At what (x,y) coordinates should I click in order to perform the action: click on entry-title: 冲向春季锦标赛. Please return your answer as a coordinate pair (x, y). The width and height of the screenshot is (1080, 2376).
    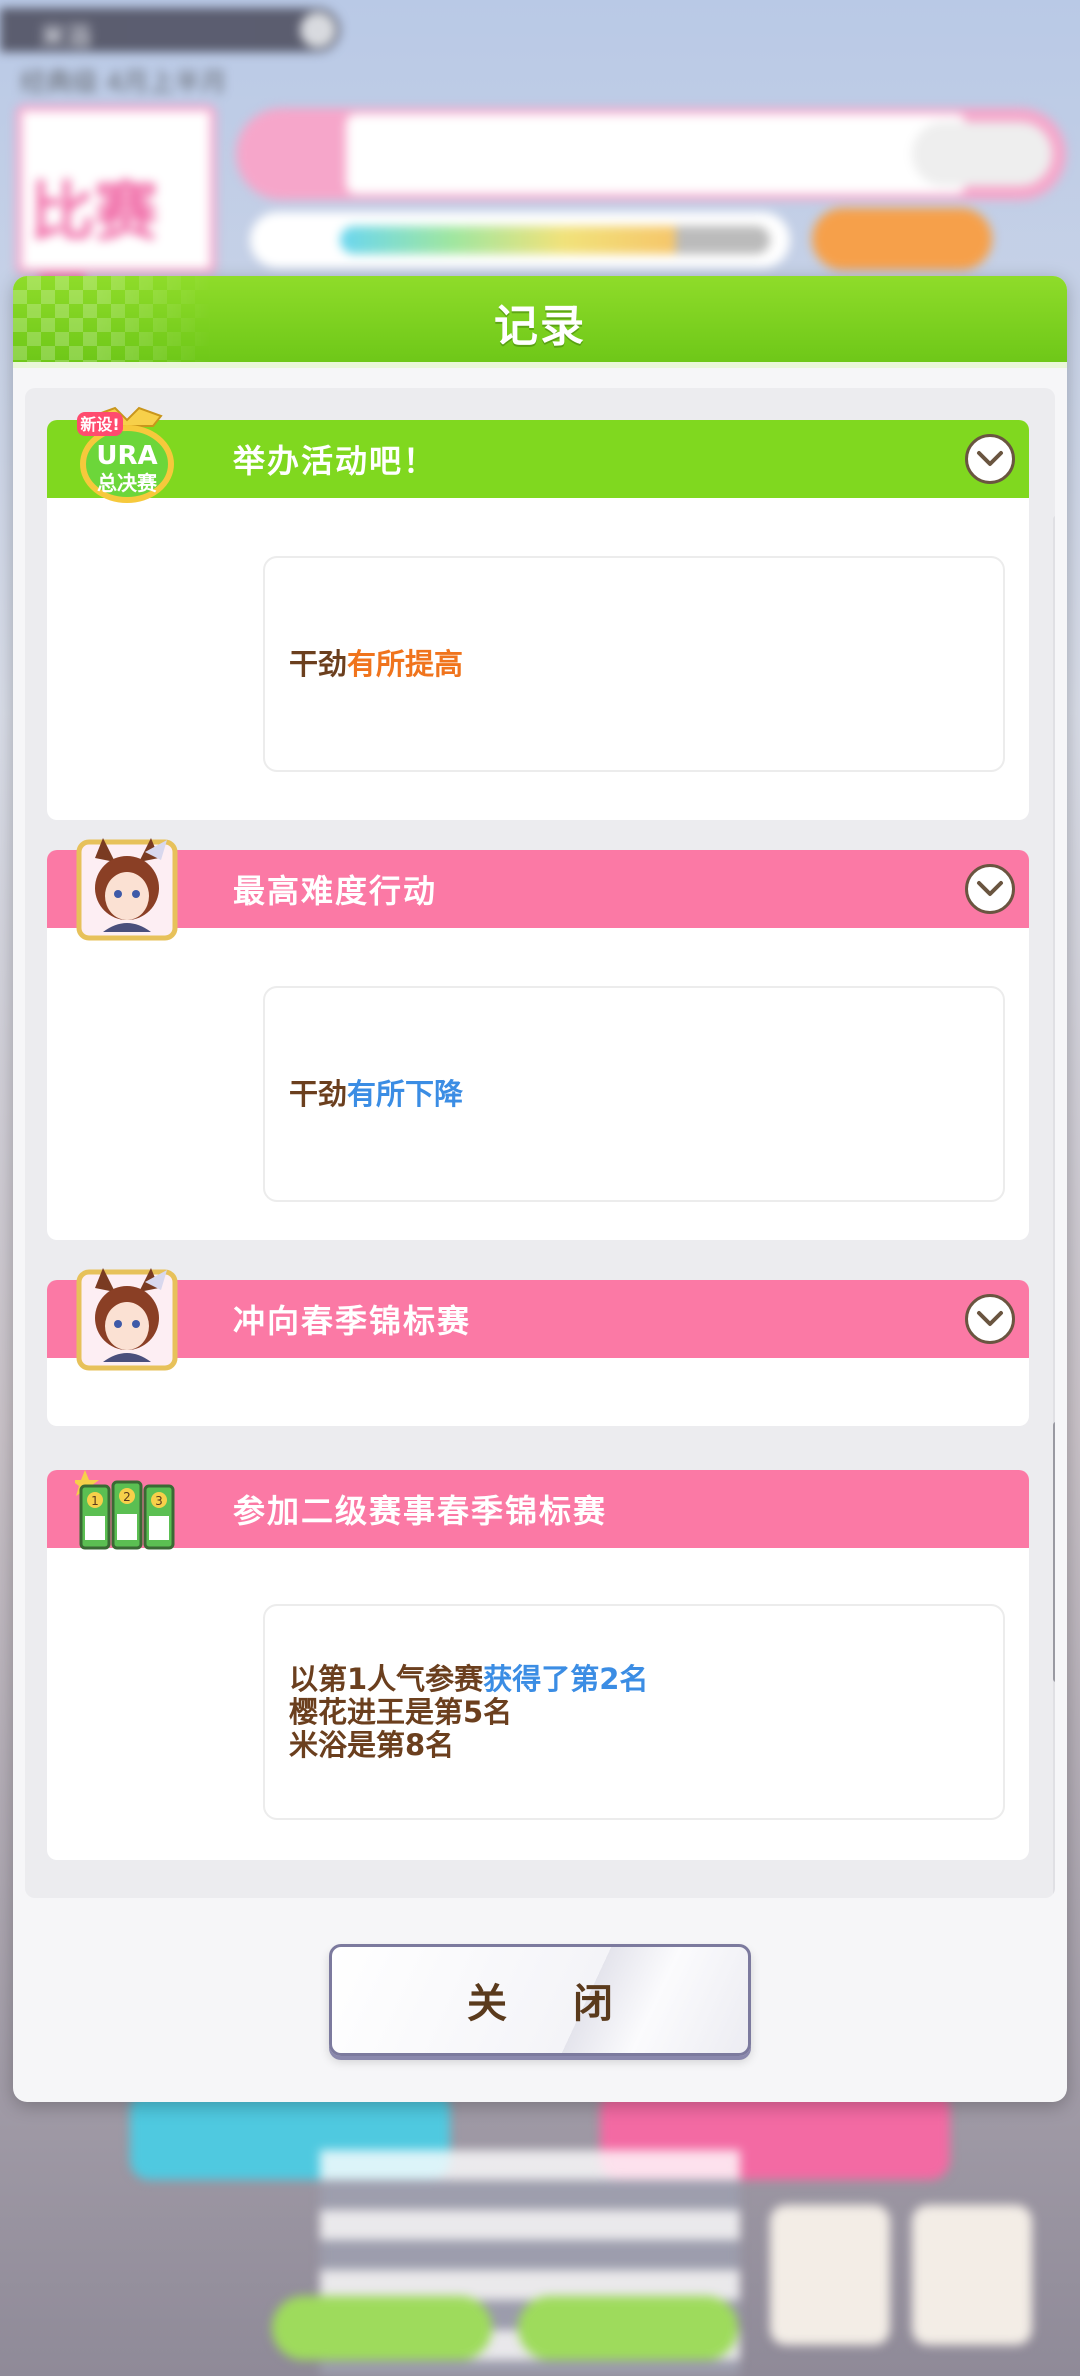
    Looking at the image, I should click on (352, 1321).